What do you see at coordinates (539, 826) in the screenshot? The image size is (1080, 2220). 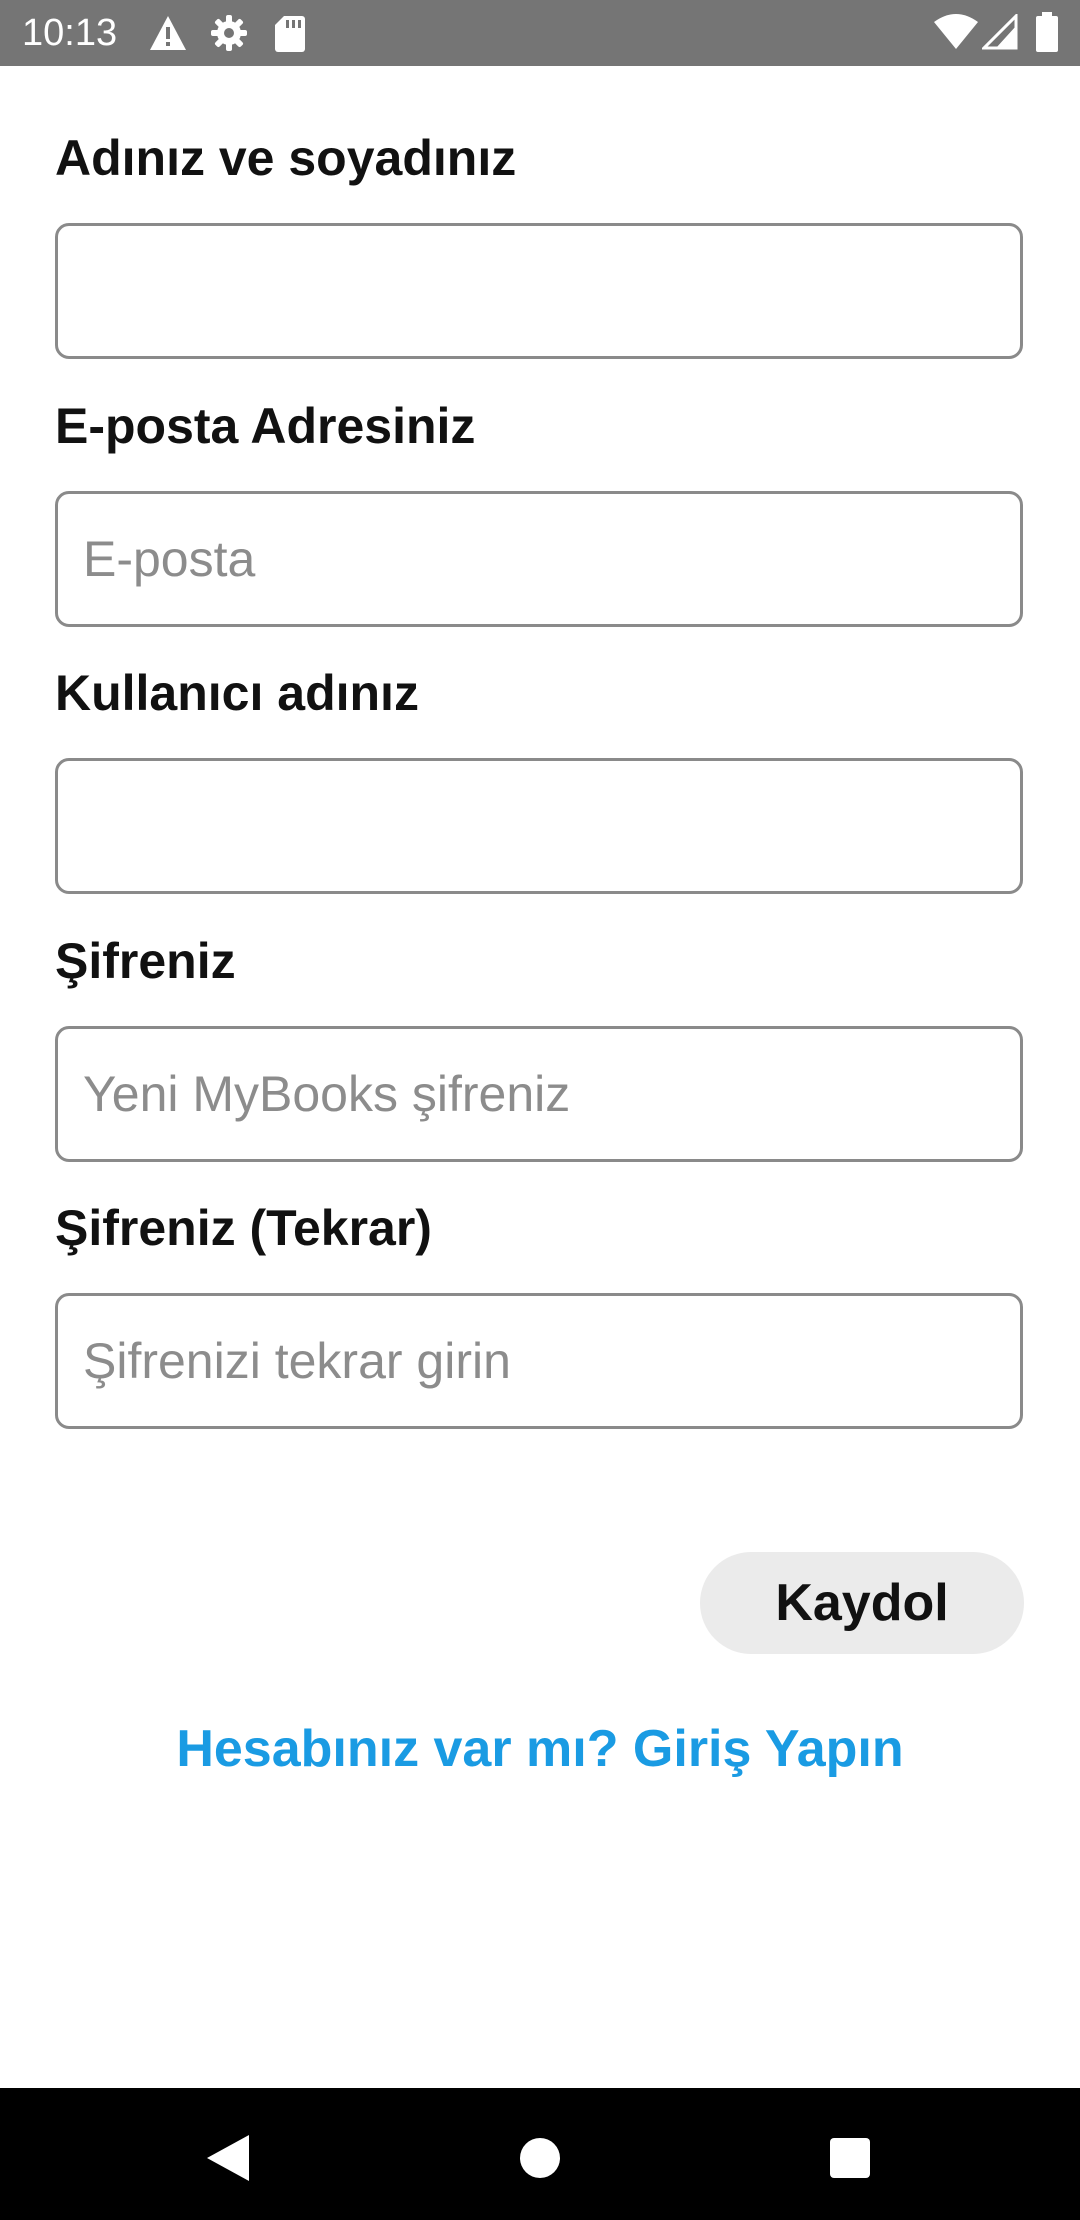 I see `username-input` at bounding box center [539, 826].